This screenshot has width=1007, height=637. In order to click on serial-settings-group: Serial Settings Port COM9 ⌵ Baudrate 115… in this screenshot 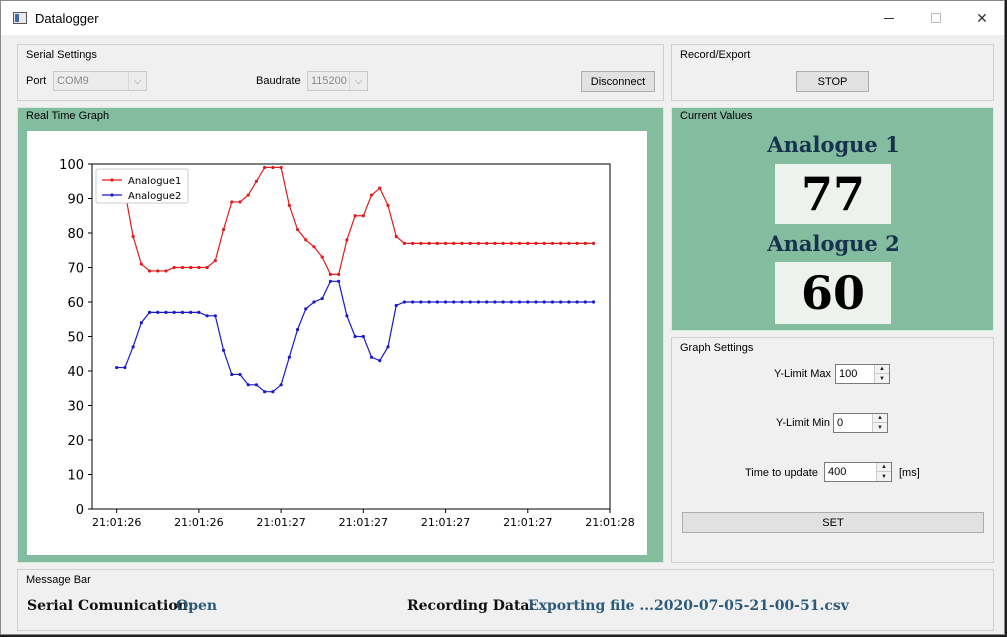, I will do `click(340, 72)`.